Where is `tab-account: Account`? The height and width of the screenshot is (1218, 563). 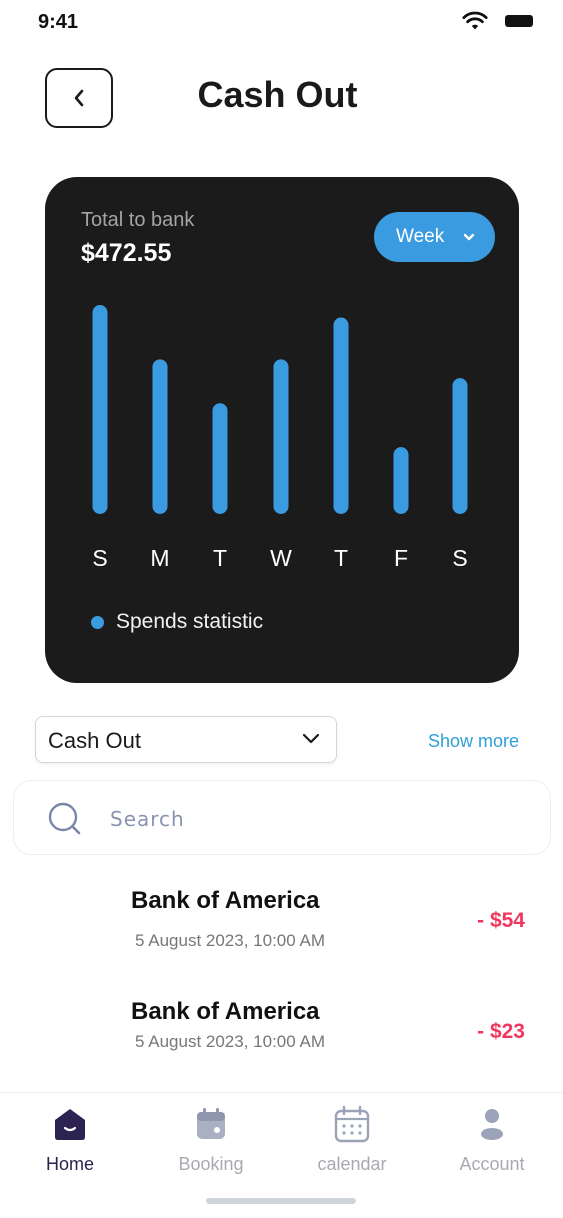
tab-account: Account is located at coordinates (492, 1140).